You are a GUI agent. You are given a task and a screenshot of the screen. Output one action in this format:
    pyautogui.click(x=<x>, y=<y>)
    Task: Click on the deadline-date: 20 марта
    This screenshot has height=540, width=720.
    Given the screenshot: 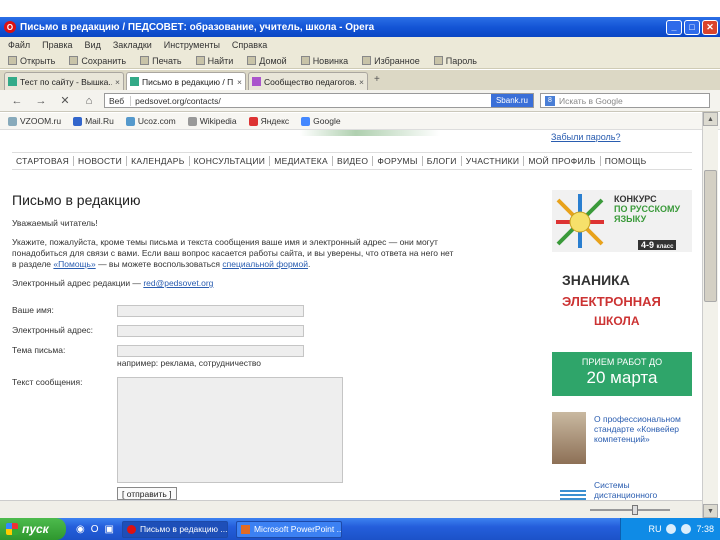 What is the action you would take?
    pyautogui.click(x=622, y=377)
    